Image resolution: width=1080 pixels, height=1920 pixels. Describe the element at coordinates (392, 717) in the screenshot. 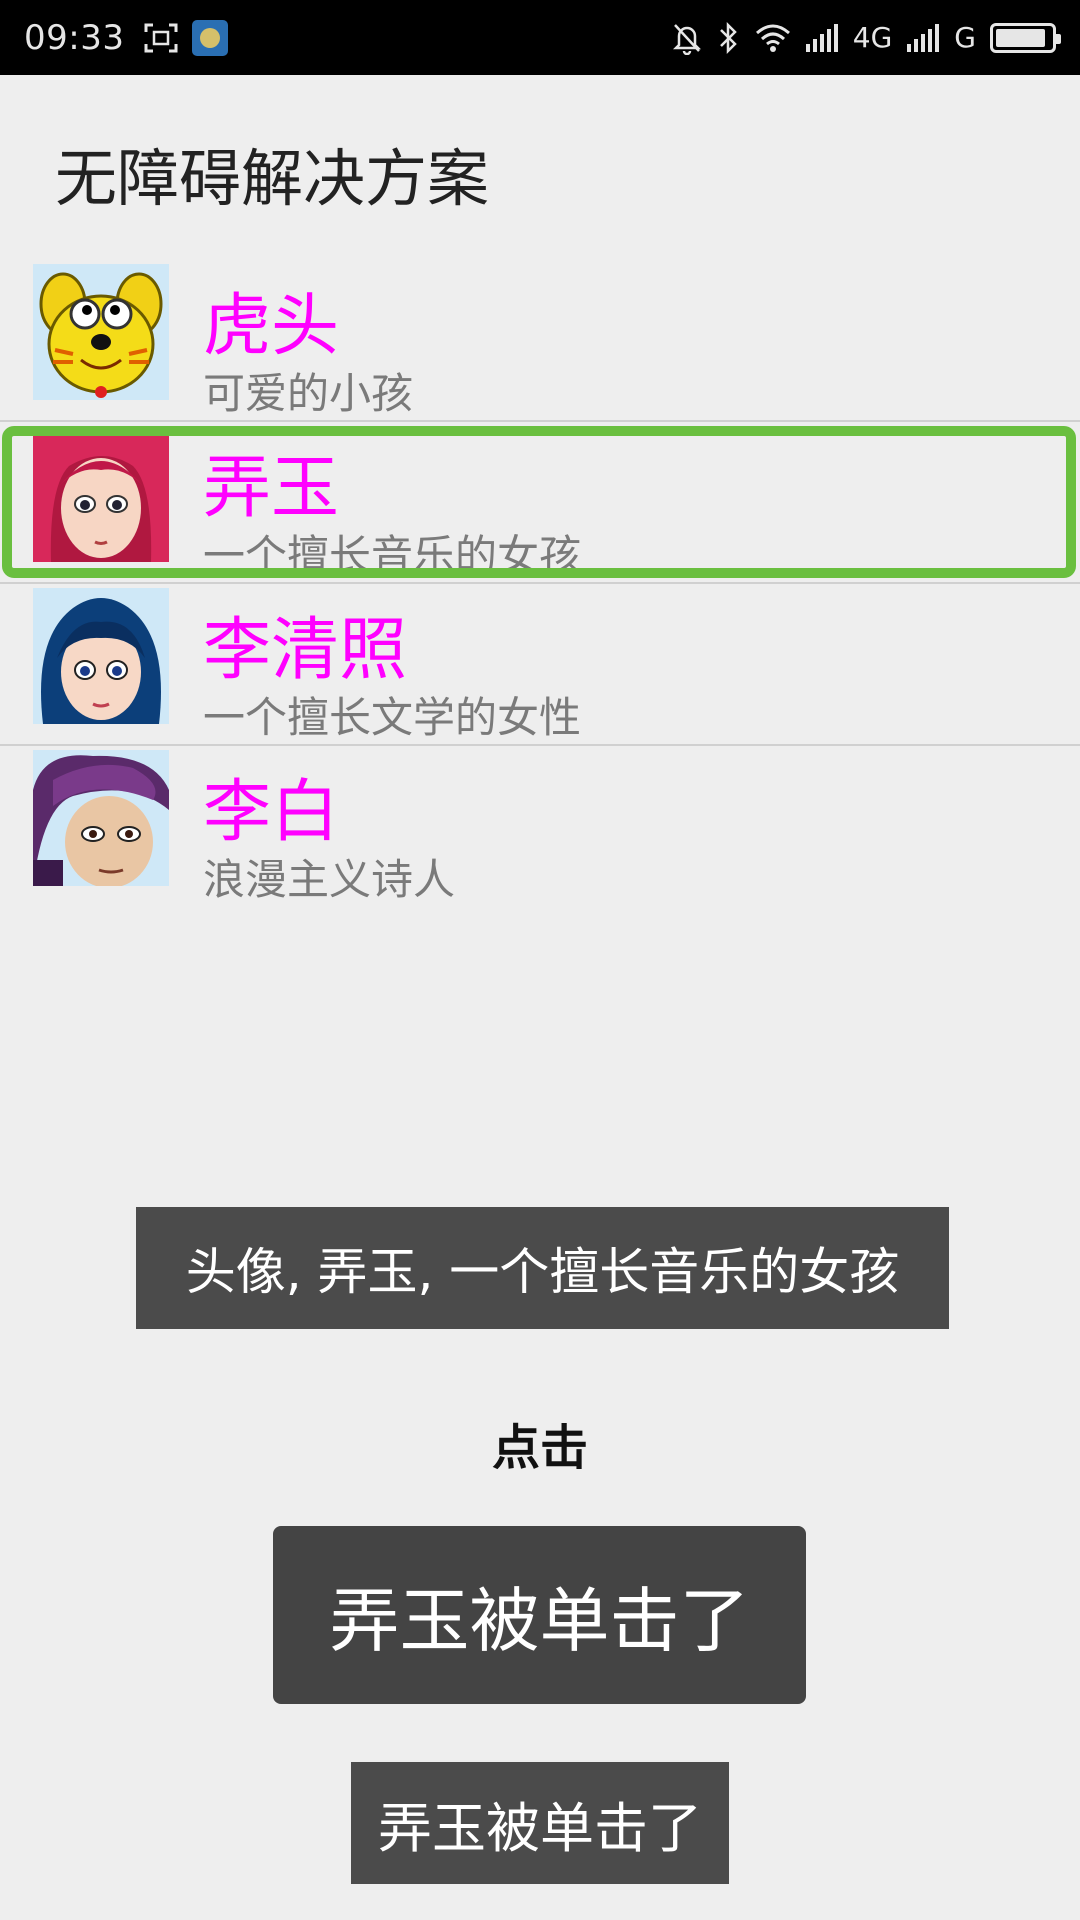

I see `list-item-desc: 一个擅长文学的女性` at that location.